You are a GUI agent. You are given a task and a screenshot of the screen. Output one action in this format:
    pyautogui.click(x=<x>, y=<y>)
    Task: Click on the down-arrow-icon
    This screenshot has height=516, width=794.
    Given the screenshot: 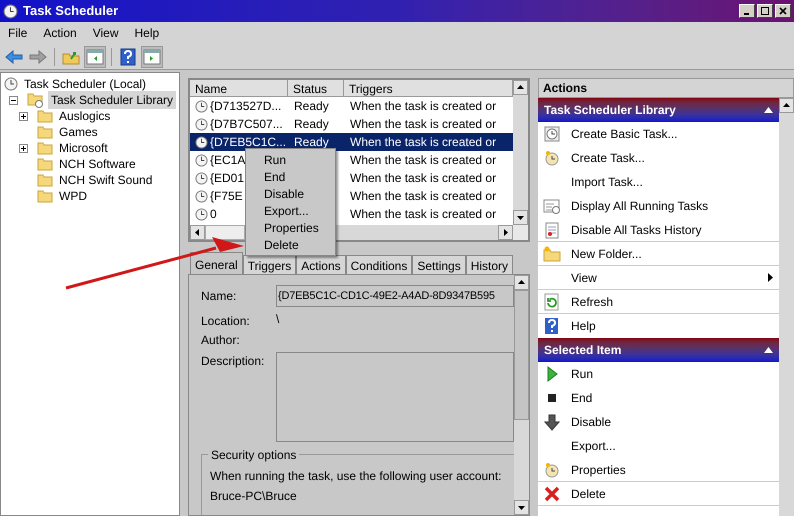 What is the action you would take?
    pyautogui.click(x=521, y=507)
    